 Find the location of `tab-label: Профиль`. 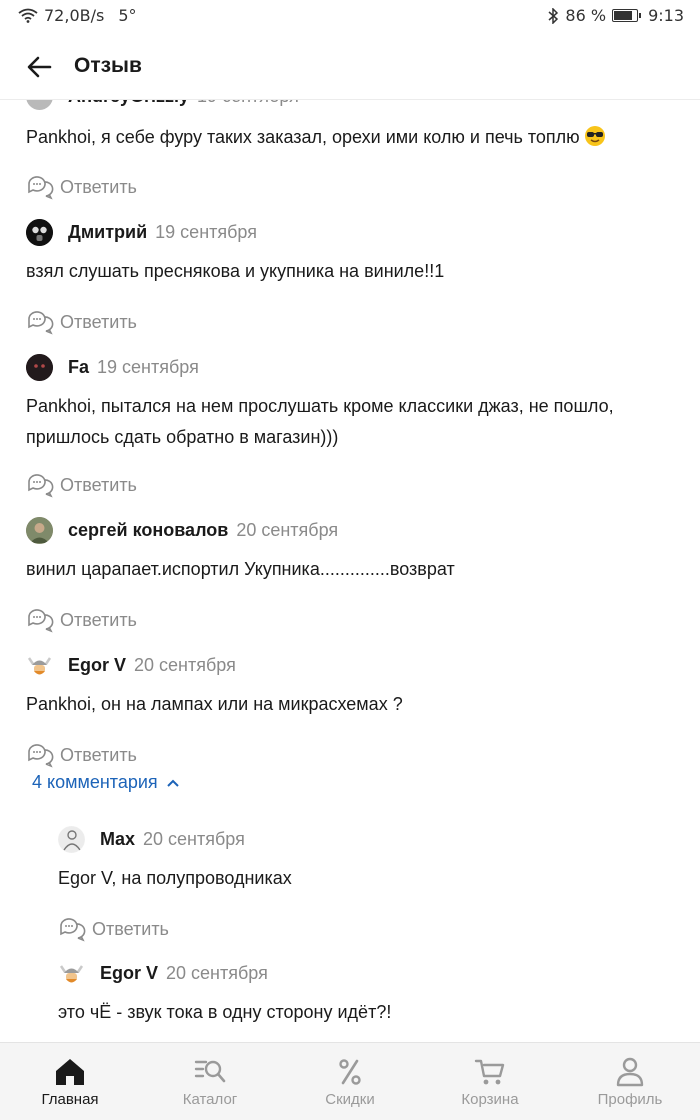

tab-label: Профиль is located at coordinates (630, 1099).